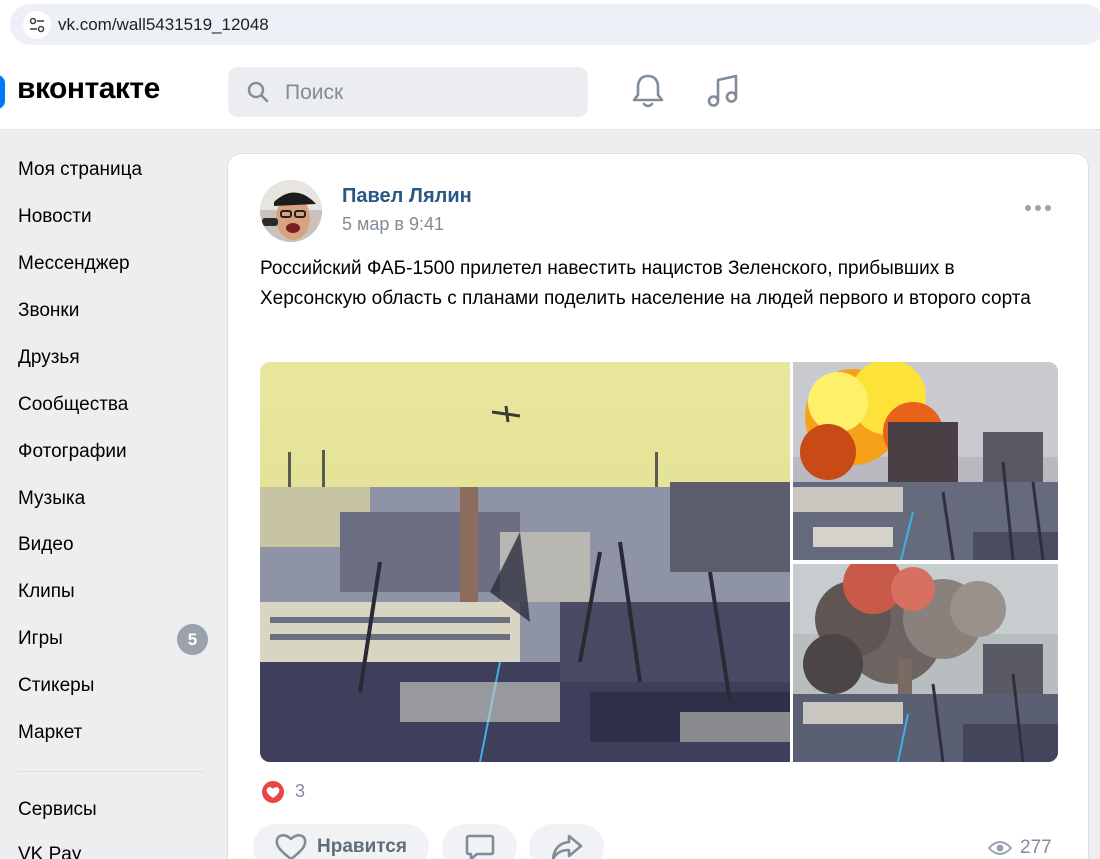  I want to click on vk-logo-text: вконтакте, so click(88, 89).